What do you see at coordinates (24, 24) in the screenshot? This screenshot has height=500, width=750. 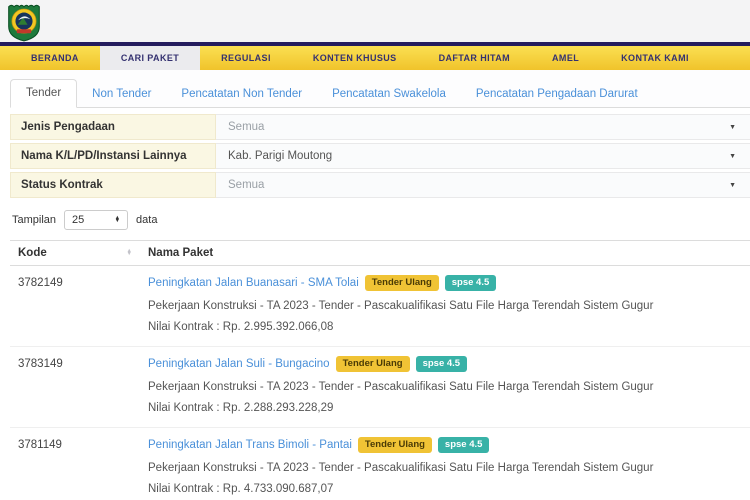 I see `parigi-moutong-emblem-icon` at bounding box center [24, 24].